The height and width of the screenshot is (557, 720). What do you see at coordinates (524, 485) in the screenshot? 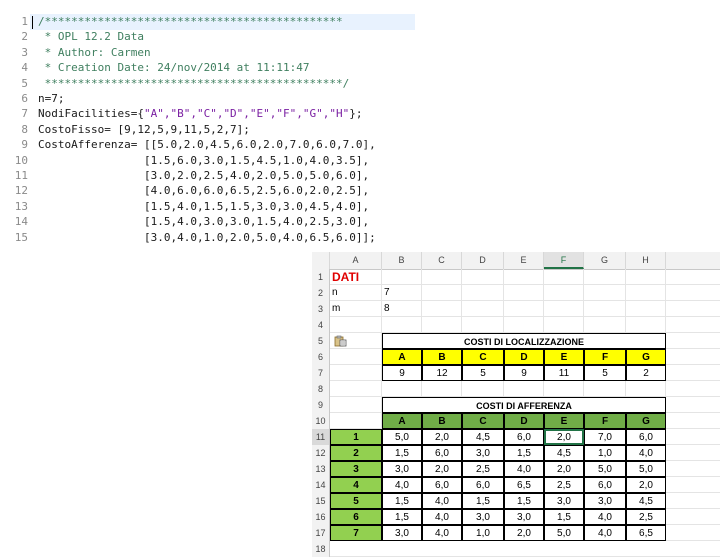
I see `aff-value-cell: 6,5` at bounding box center [524, 485].